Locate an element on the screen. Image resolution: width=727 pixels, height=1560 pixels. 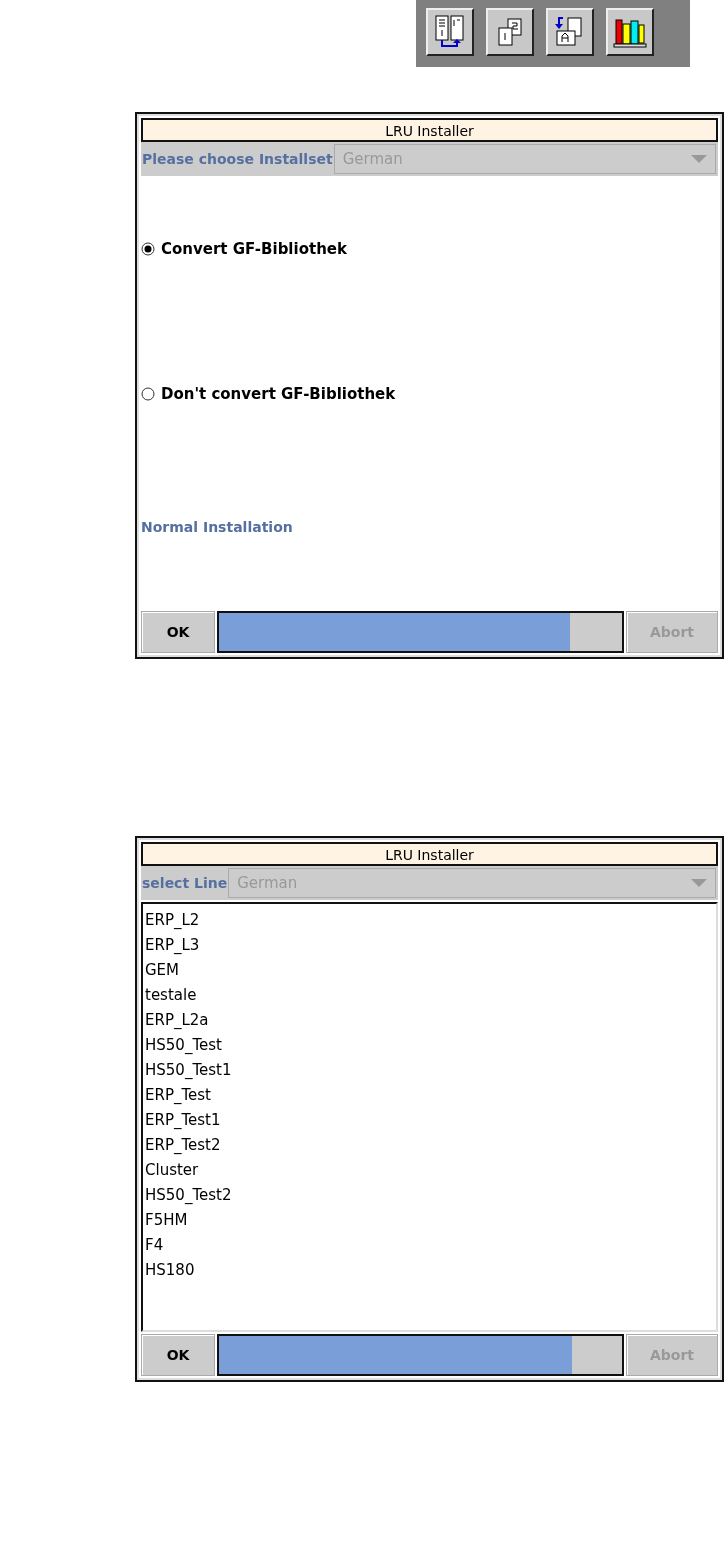
list-item: ERP_Test1 is located at coordinates (429, 1122).